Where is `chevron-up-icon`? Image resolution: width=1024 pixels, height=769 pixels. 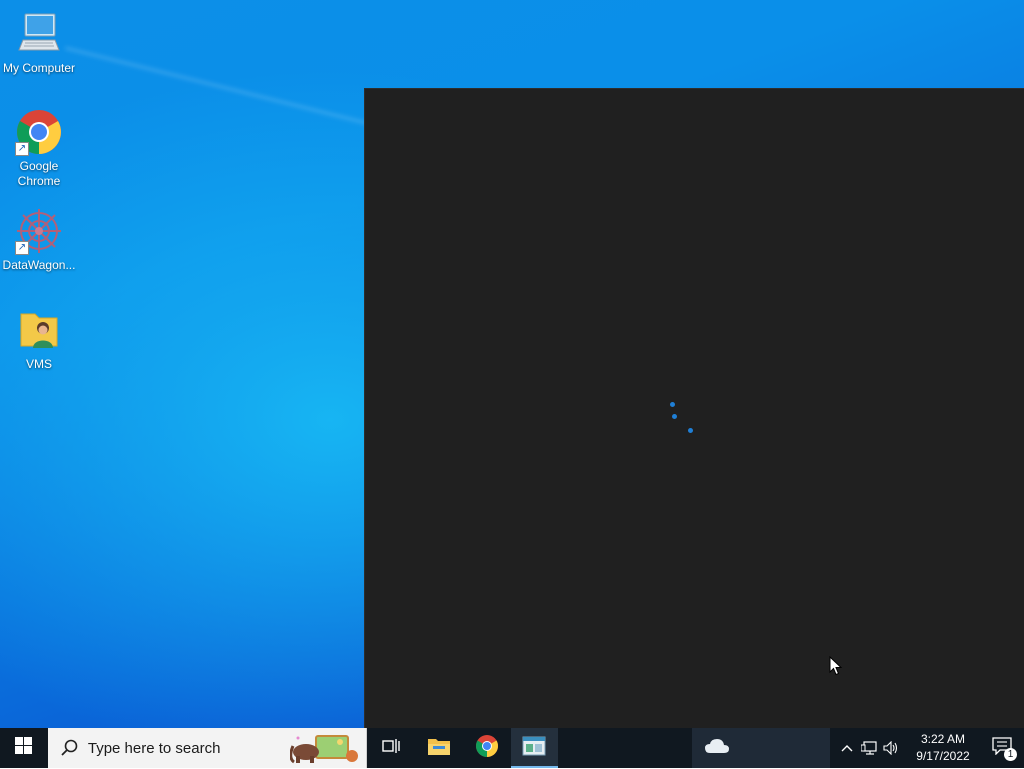
chevron-up-icon is located at coordinates (847, 748).